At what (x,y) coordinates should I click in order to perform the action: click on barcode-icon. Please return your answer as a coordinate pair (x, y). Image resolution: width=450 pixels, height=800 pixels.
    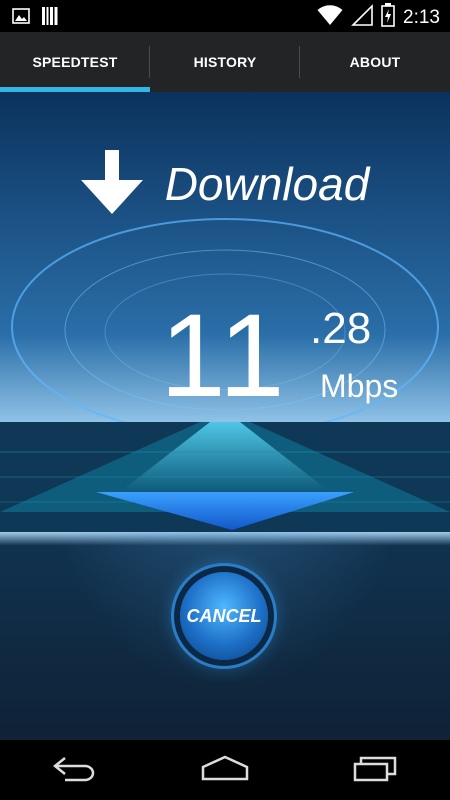
    Looking at the image, I should click on (50, 18).